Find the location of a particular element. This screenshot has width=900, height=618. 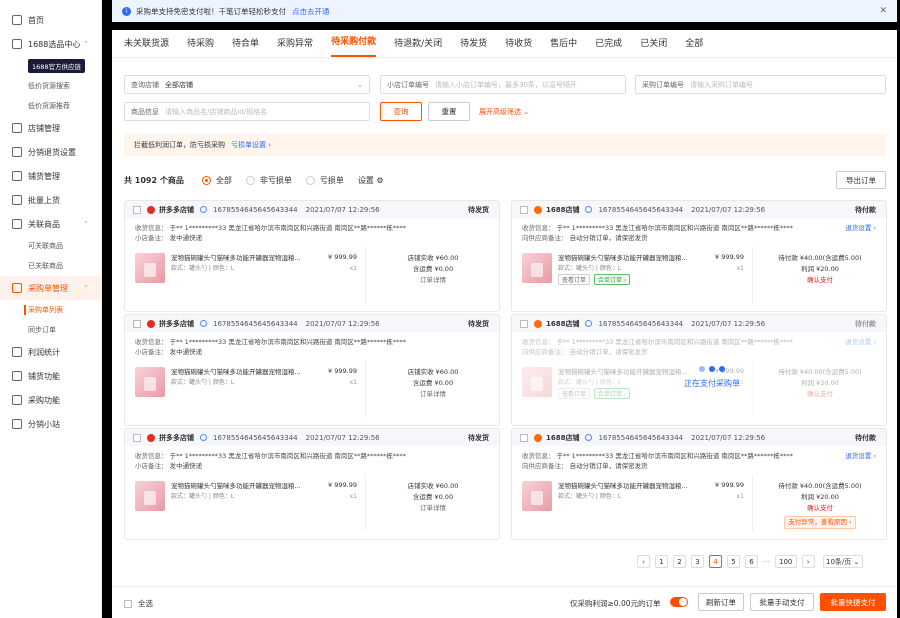

page-button: 3 is located at coordinates (697, 561).